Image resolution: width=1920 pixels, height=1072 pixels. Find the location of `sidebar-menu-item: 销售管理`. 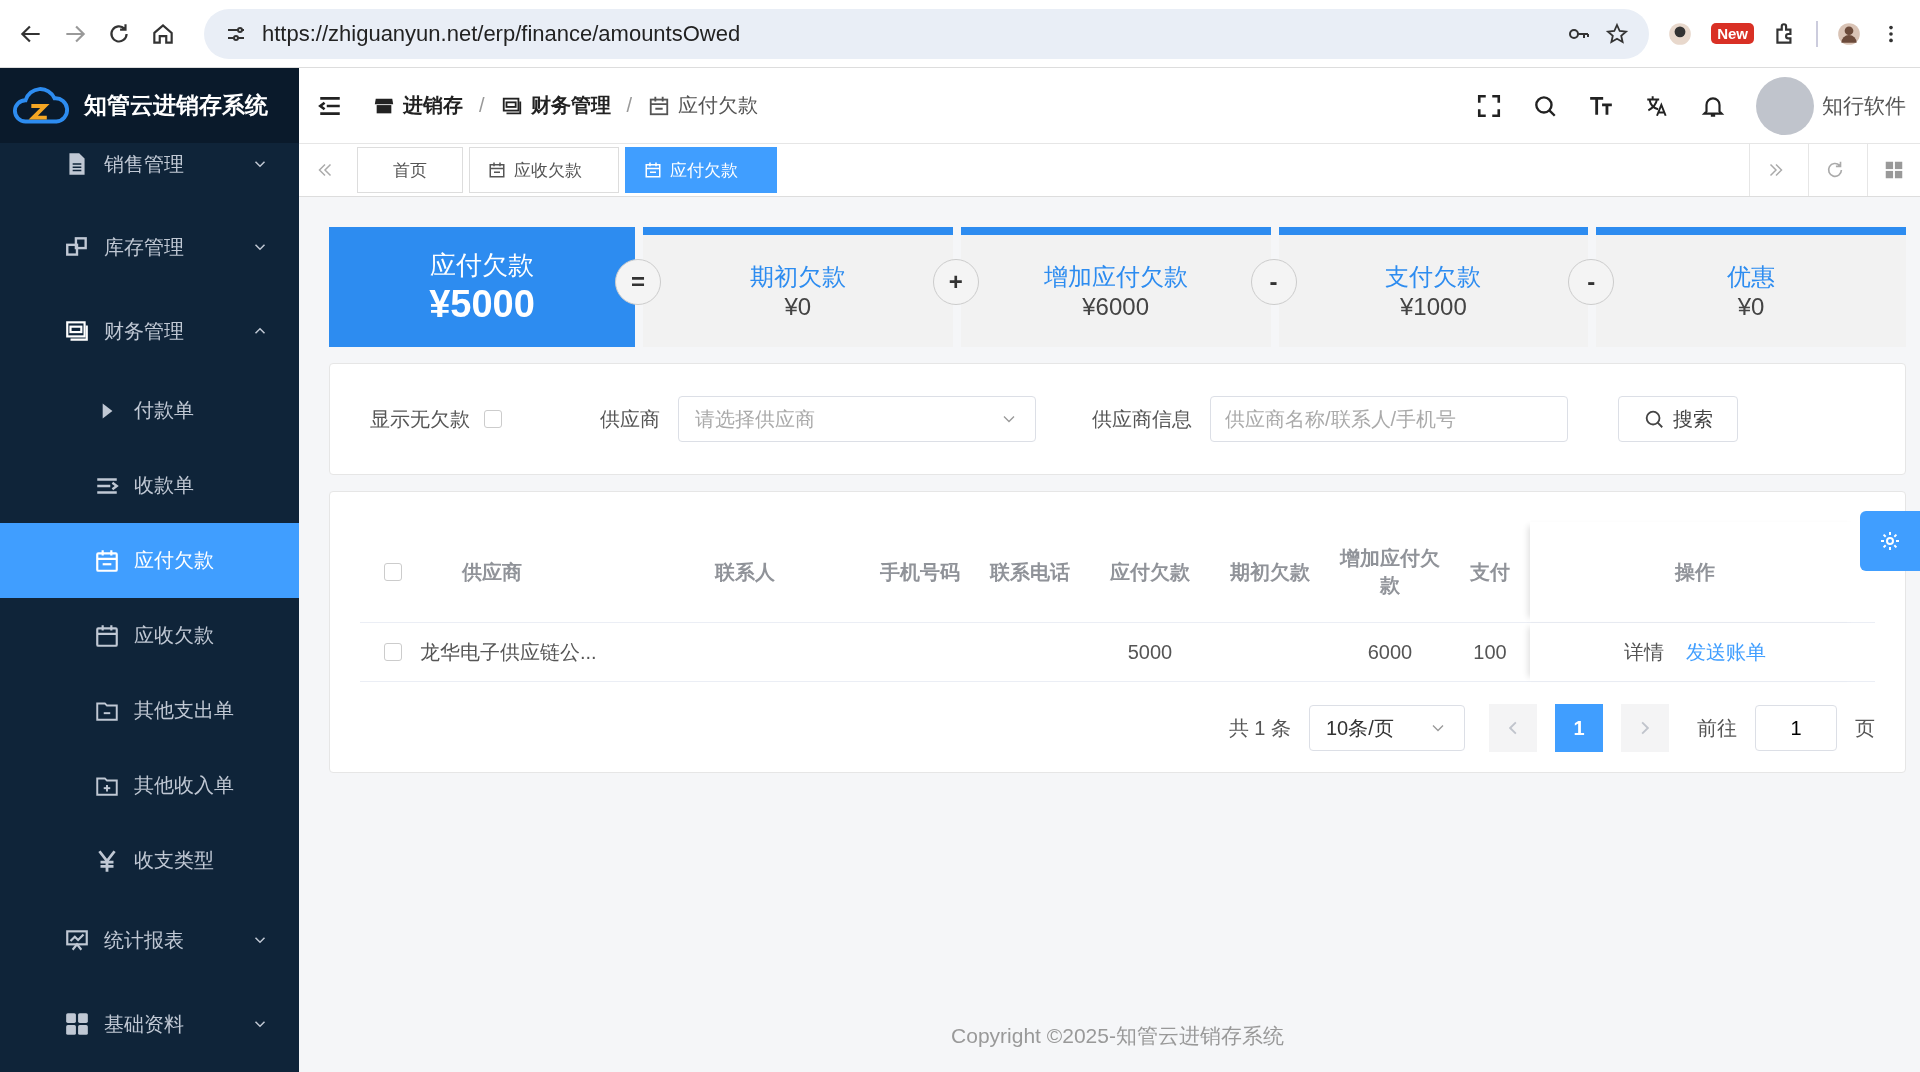

sidebar-menu-item: 销售管理 is located at coordinates (149, 174).